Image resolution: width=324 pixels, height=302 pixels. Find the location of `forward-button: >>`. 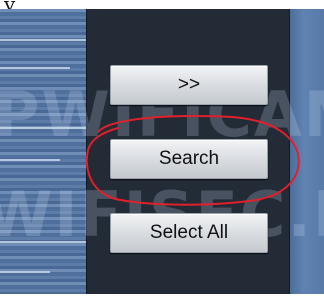

forward-button: >> is located at coordinates (189, 85).